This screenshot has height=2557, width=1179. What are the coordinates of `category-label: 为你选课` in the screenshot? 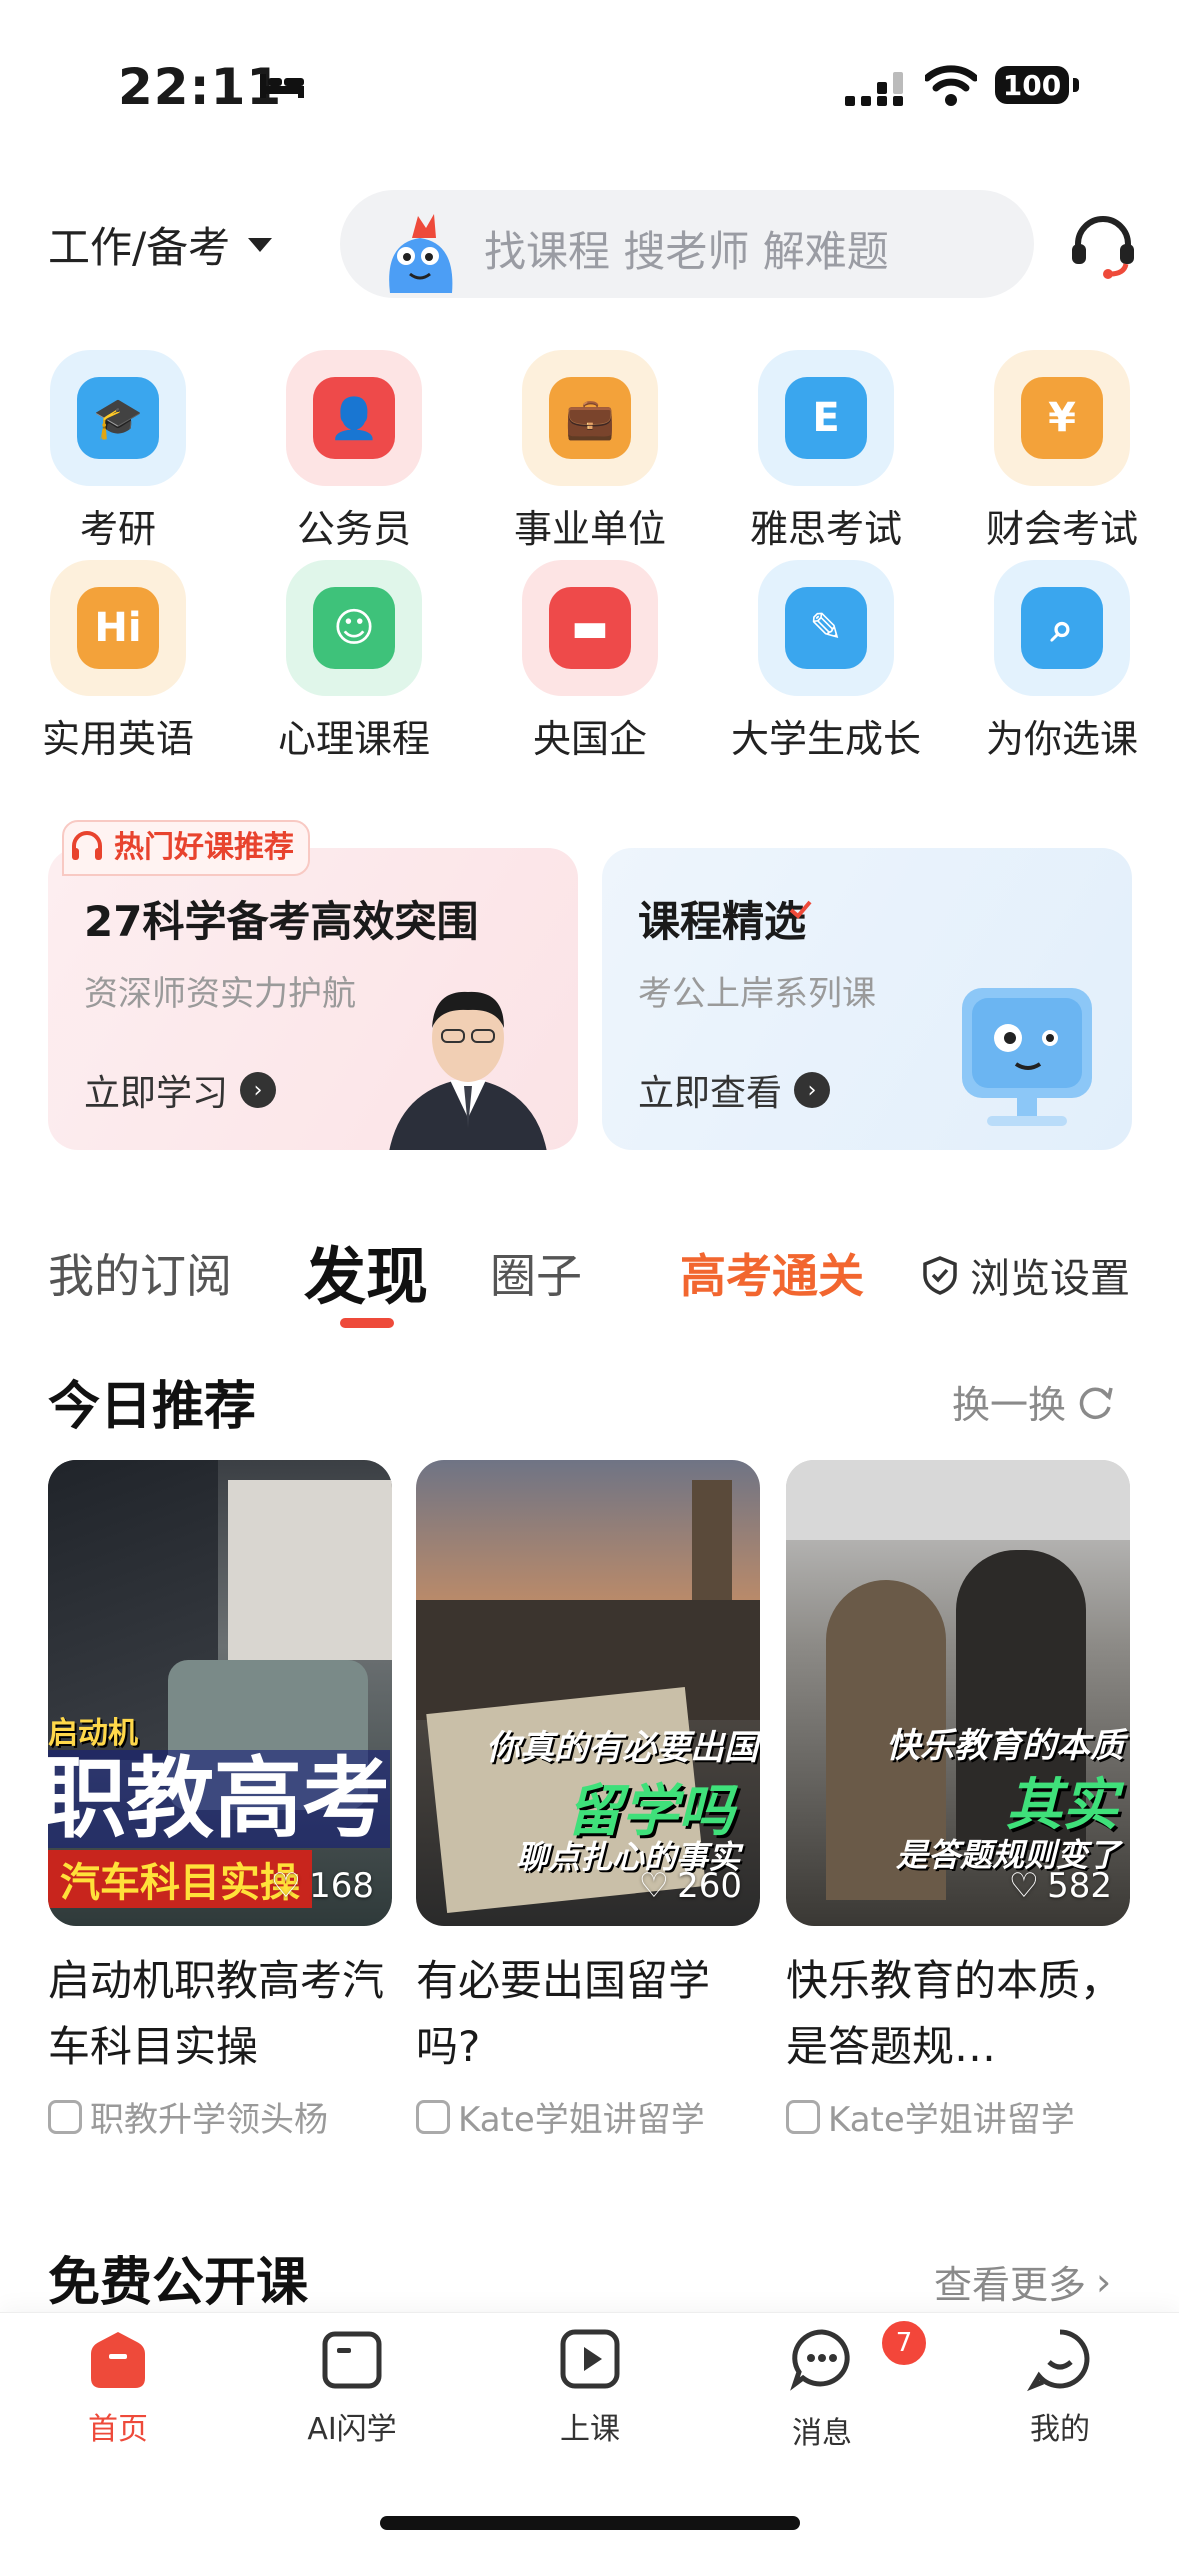 It's located at (1061, 739).